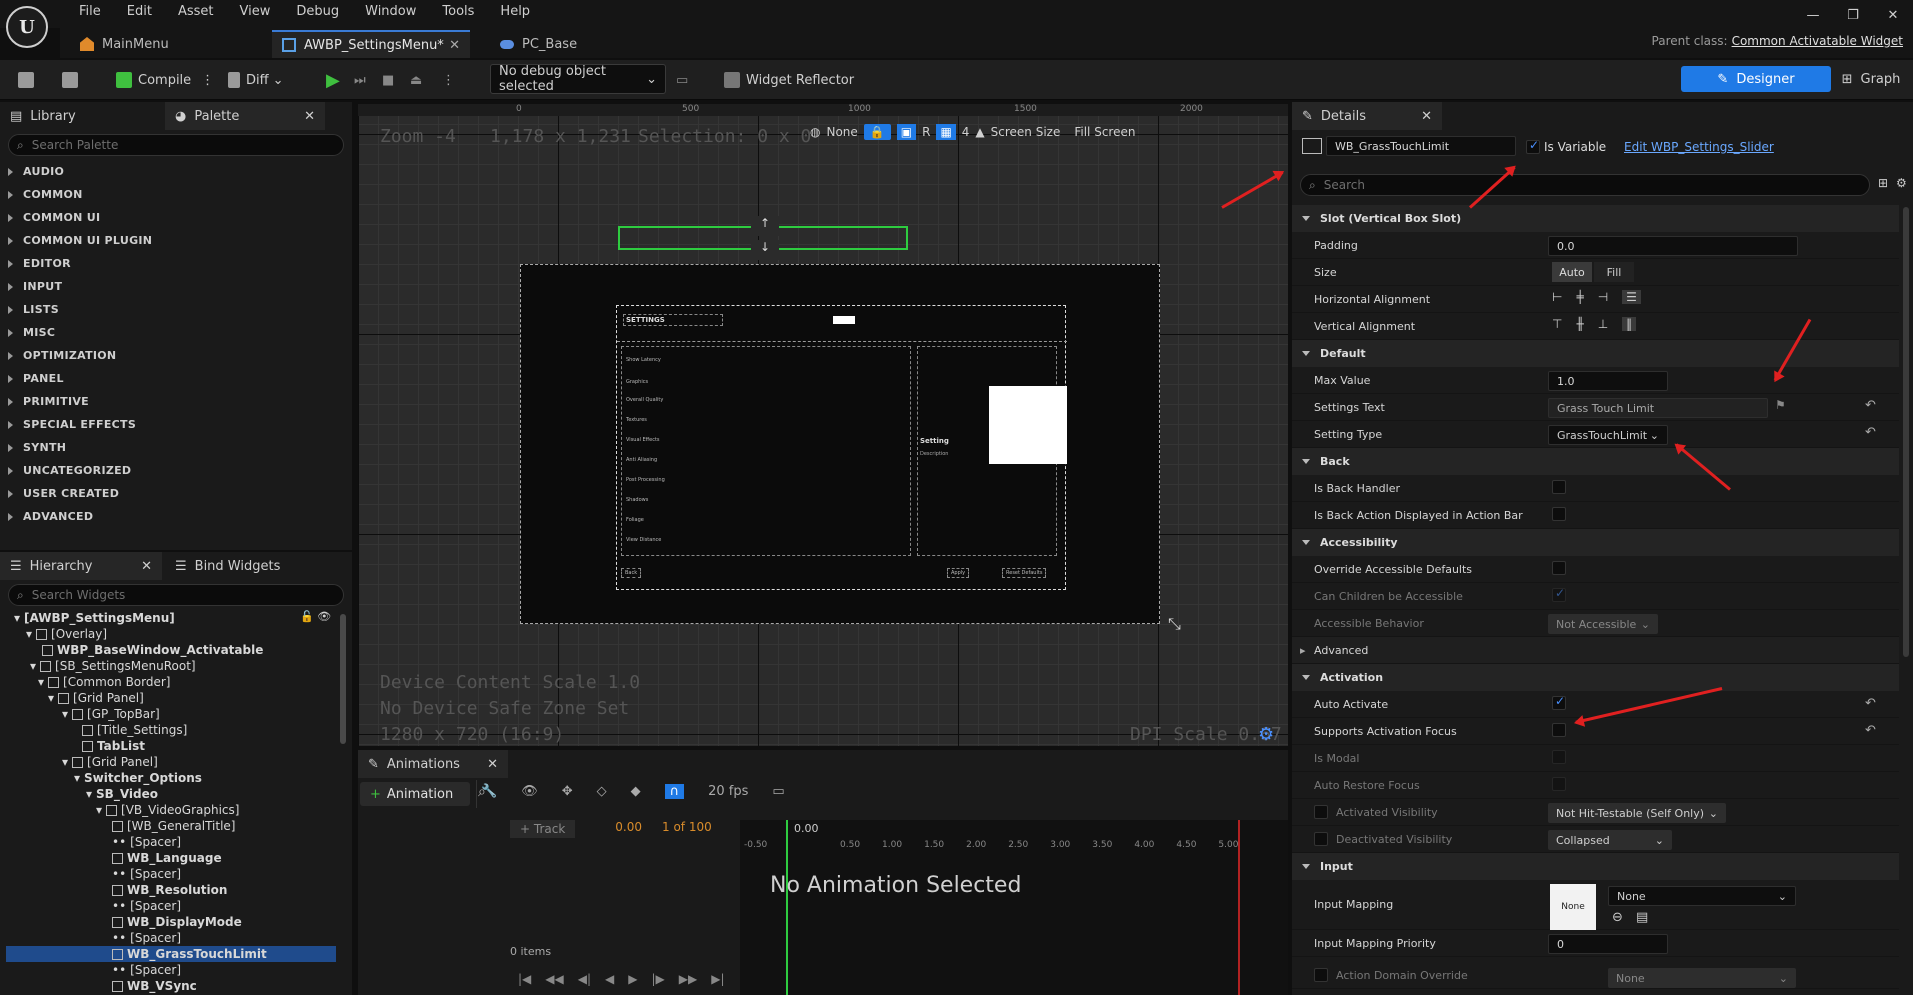 The height and width of the screenshot is (995, 1913). I want to click on tab-palette: ◕ Palette ✕, so click(245, 116).